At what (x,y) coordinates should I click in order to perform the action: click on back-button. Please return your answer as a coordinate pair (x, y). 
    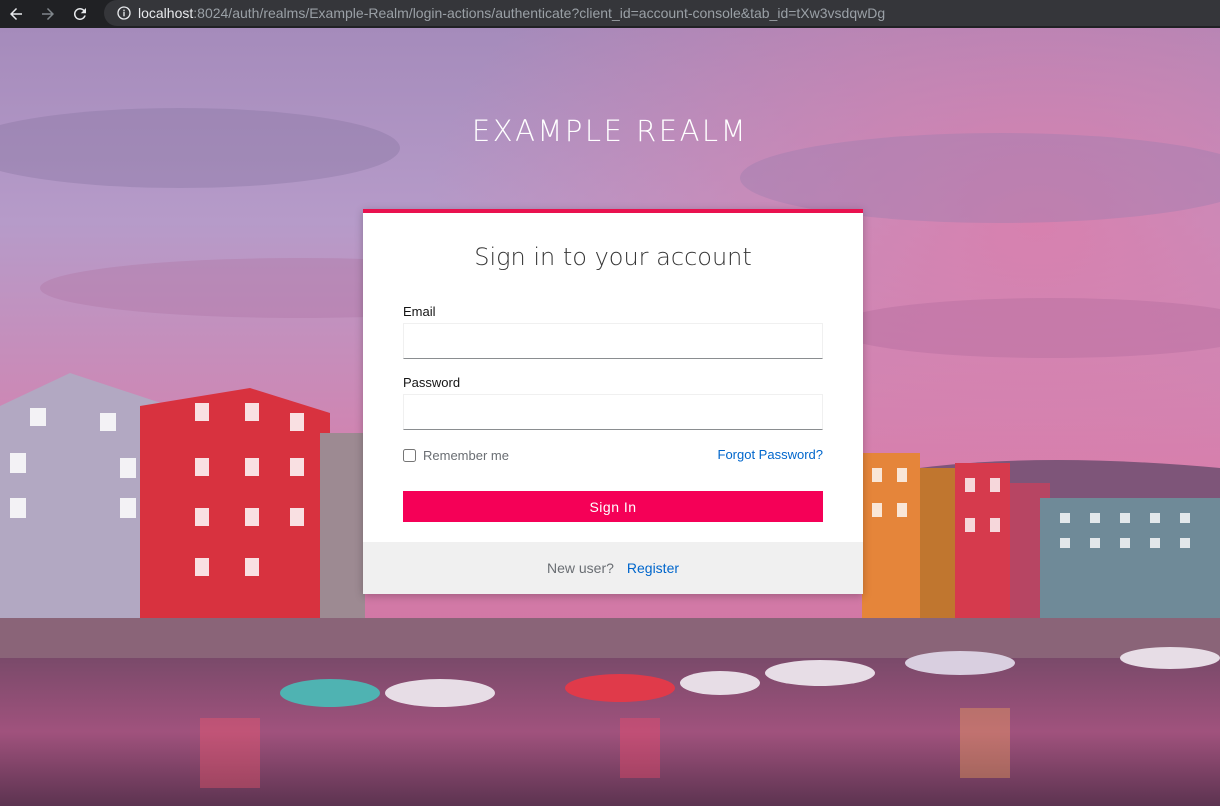
    Looking at the image, I should click on (16, 14).